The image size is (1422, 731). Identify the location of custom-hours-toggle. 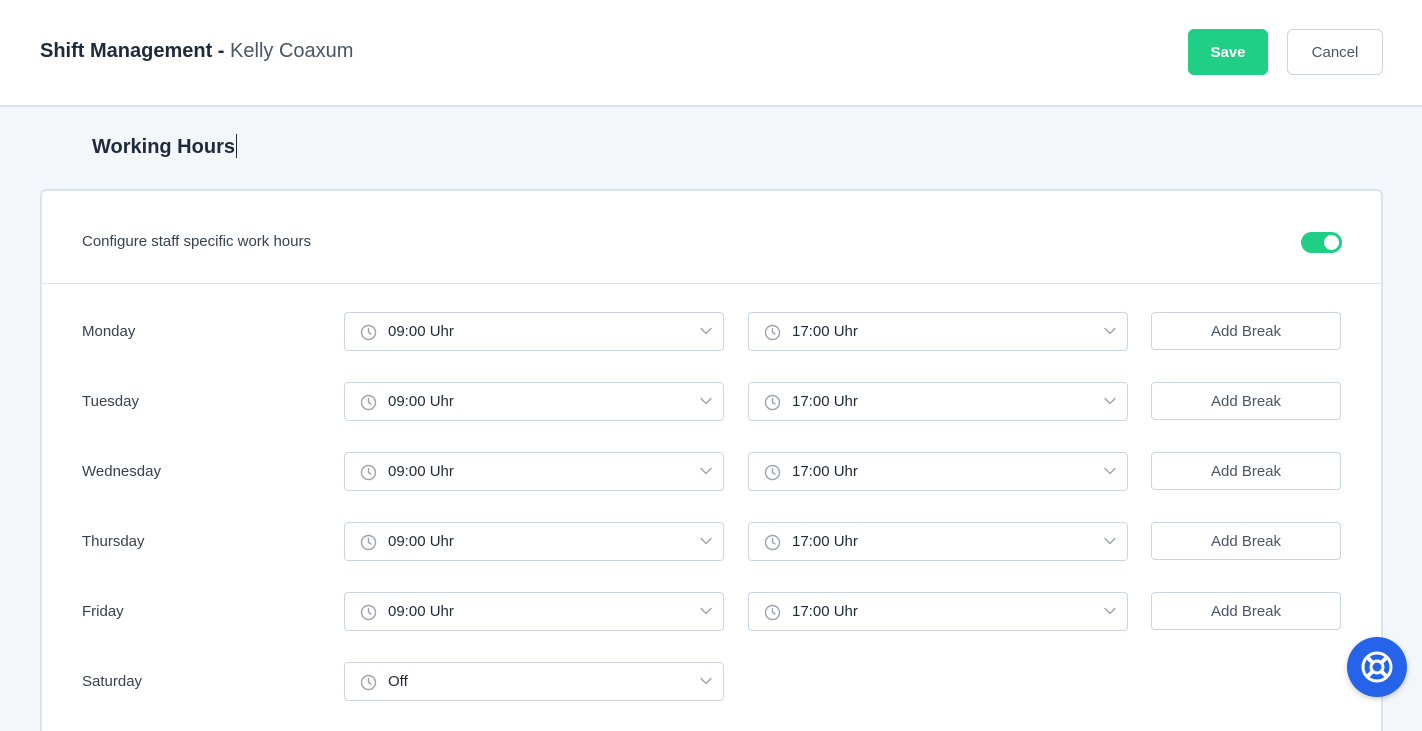
(1321, 242).